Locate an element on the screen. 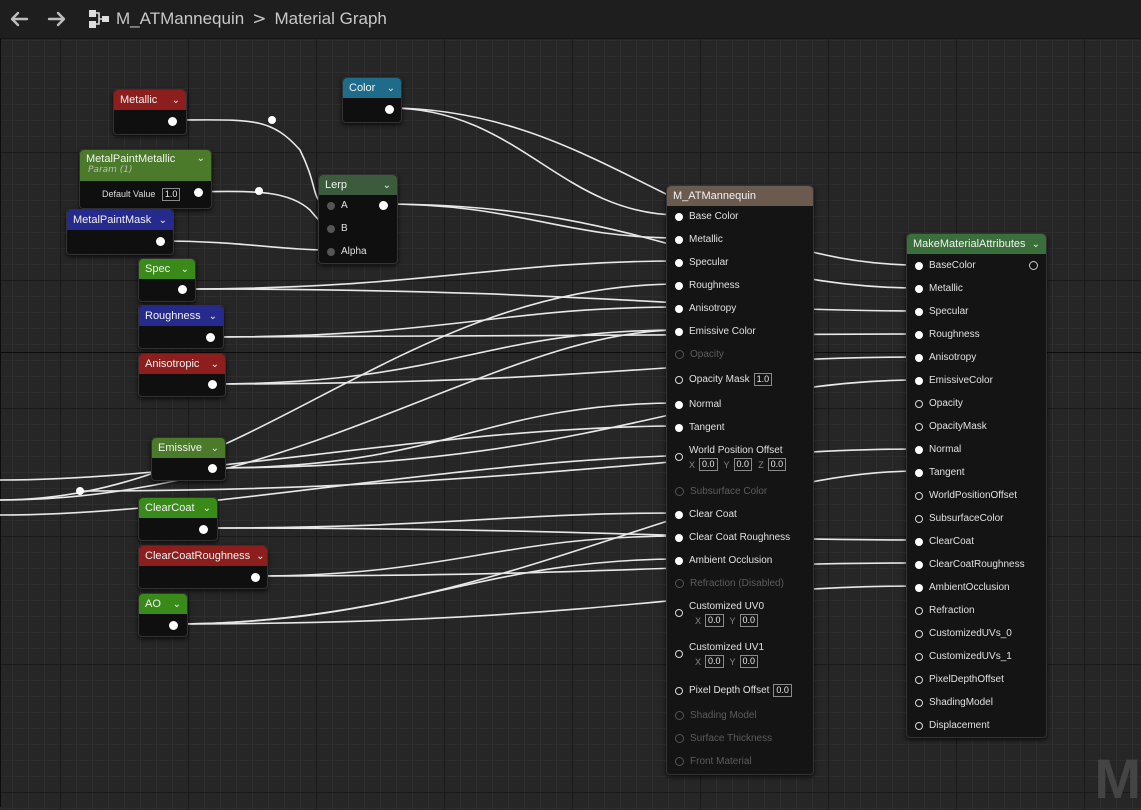 This screenshot has width=1141, height=810. make-pin-opacity: Opacity is located at coordinates (939, 403).